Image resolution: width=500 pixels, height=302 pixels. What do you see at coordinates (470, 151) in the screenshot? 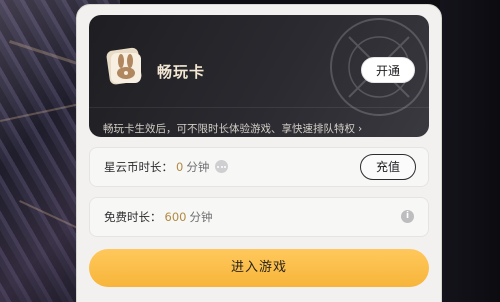
I see `background-right-shade` at bounding box center [470, 151].